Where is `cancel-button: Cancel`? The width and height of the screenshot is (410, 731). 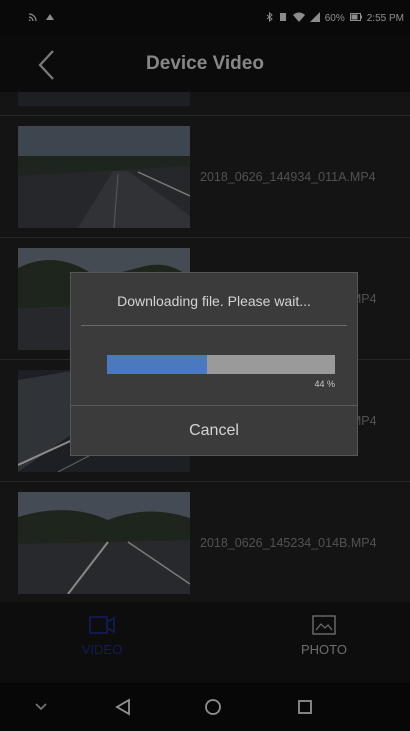
cancel-button: Cancel is located at coordinates (214, 430).